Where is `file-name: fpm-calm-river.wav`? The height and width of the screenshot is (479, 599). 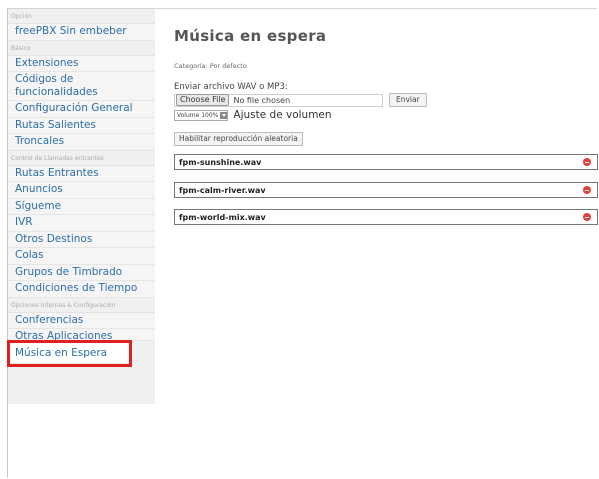
file-name: fpm-calm-river.wav is located at coordinates (222, 190).